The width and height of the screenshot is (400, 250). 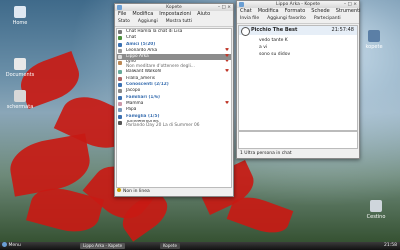 I want to click on message-time: 21:57:48, so click(x=342, y=30).